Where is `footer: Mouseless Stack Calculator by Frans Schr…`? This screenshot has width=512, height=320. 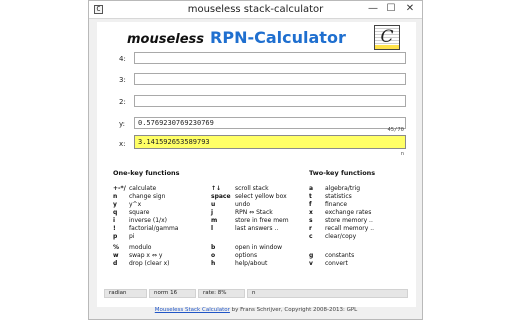 footer: Mouseless Stack Calculator by Frans Schr… is located at coordinates (256, 310).